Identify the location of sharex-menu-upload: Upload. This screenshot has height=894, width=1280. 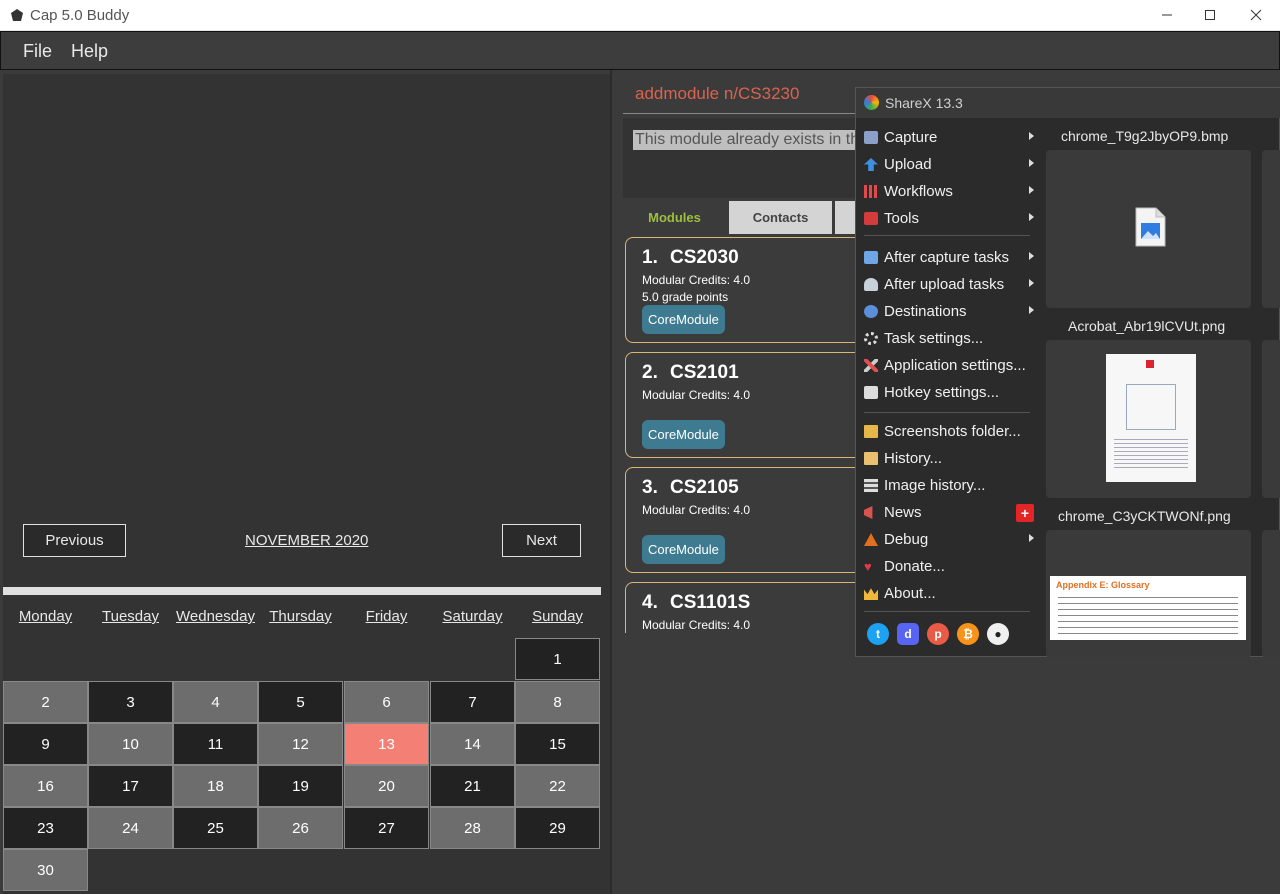
(951, 164).